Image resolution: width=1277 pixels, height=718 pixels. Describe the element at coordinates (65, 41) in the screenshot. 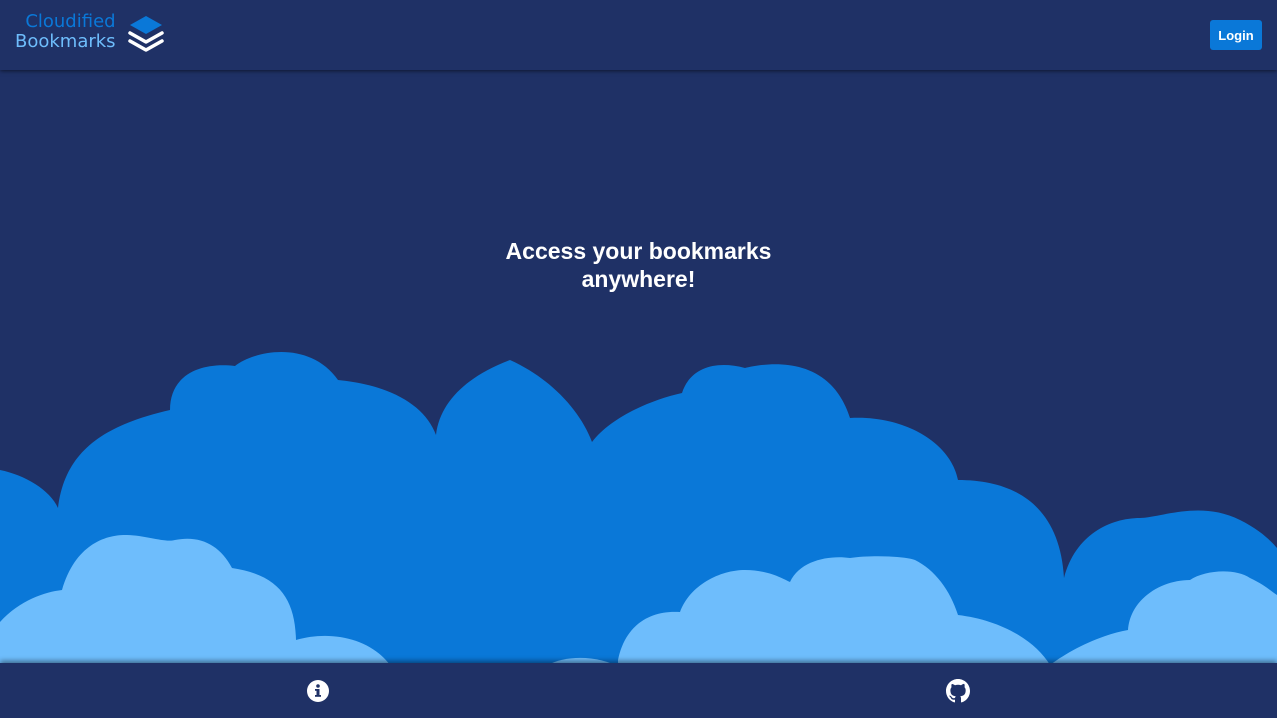

I see `logo-text-bookmarks: Bookmarks` at that location.